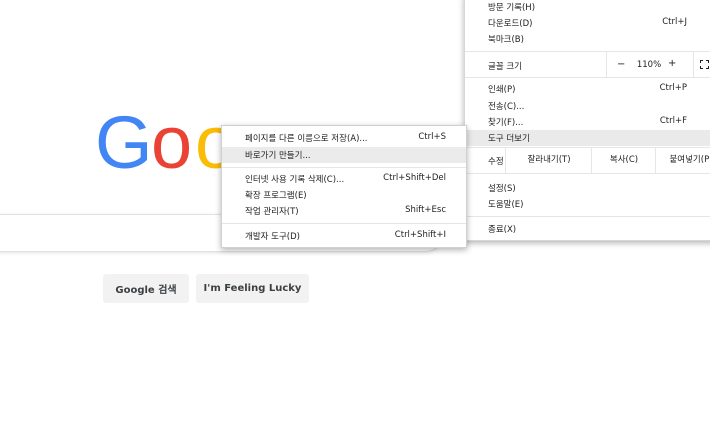 The image size is (710, 434). I want to click on submenu-item-clear-data: 인터넷 사용 기록 삭제(C)... Ctrl+Shift+Del, so click(344, 179).